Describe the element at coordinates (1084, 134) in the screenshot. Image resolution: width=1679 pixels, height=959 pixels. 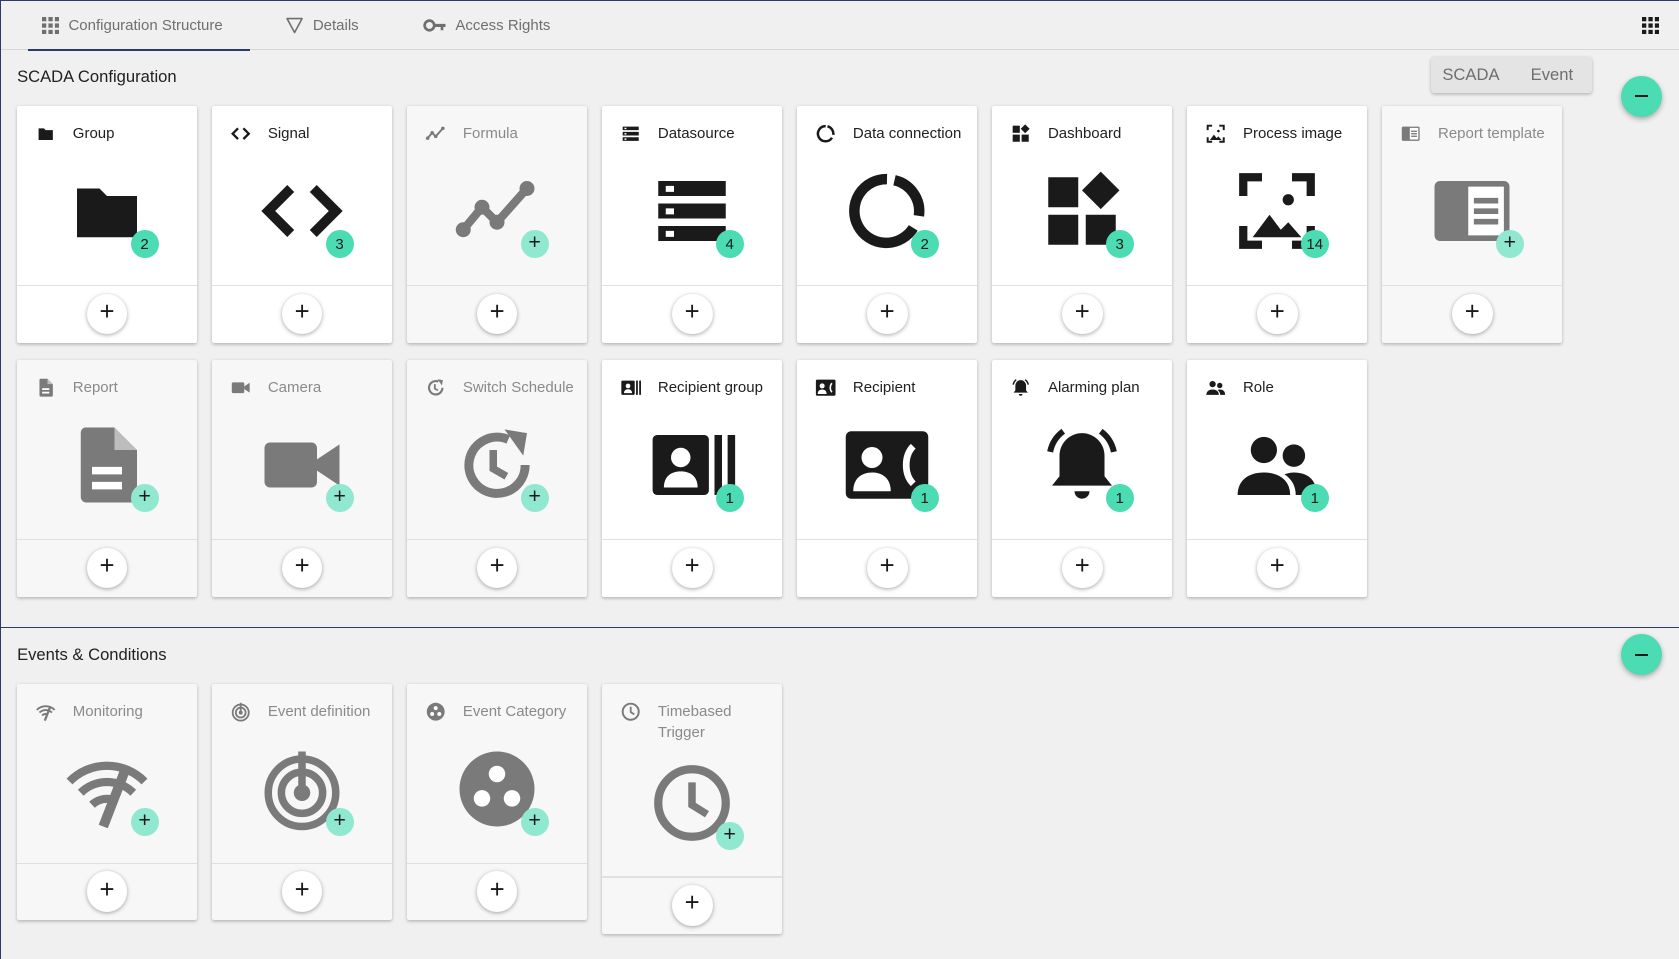
I see `card-title: Dashboard` at that location.